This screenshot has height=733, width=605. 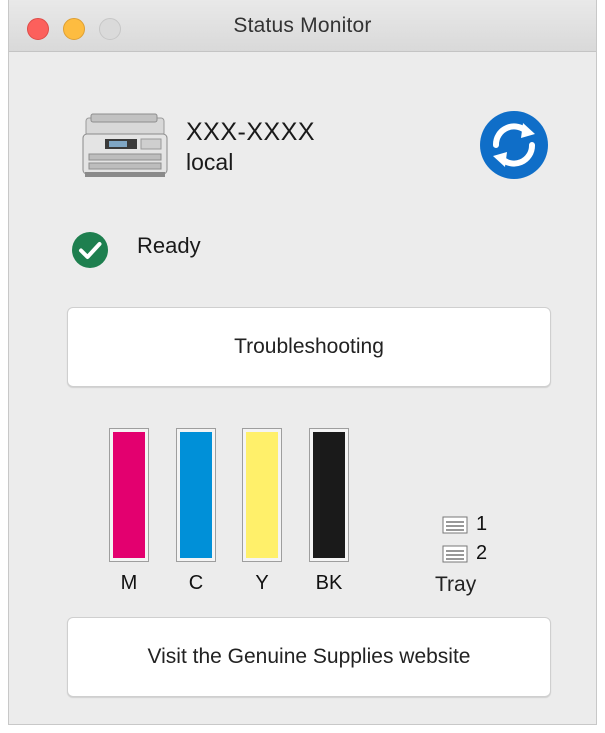 I want to click on device-connection: local, so click(x=210, y=162).